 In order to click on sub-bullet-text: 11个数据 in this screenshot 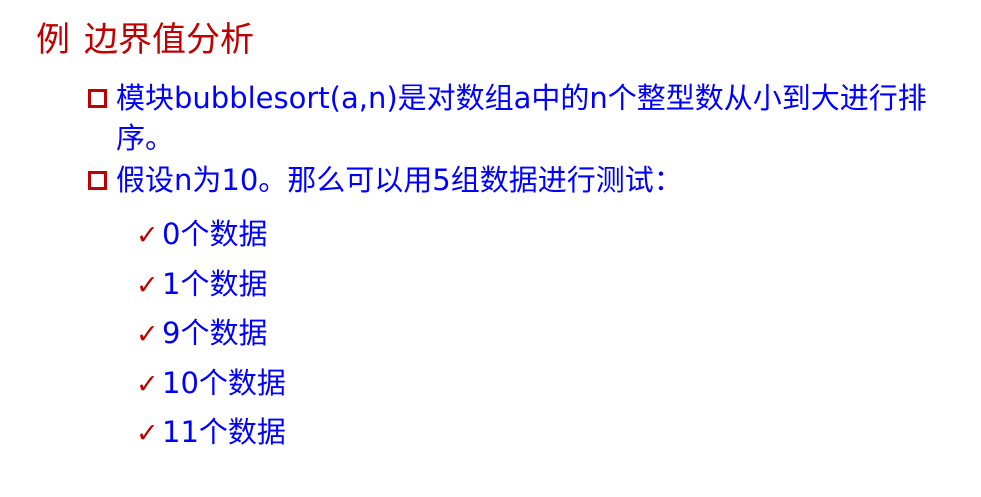, I will do `click(224, 432)`.